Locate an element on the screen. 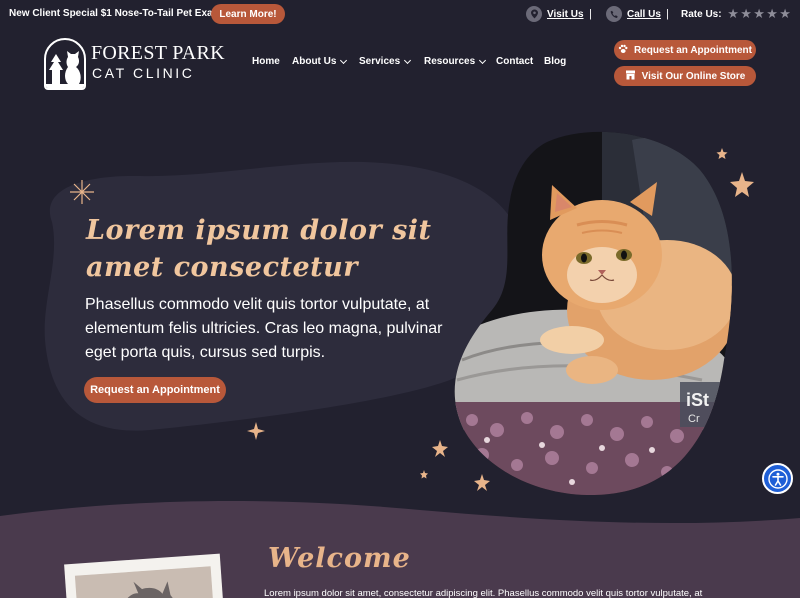 The image size is (800, 598). accessibility-button is located at coordinates (777, 478).